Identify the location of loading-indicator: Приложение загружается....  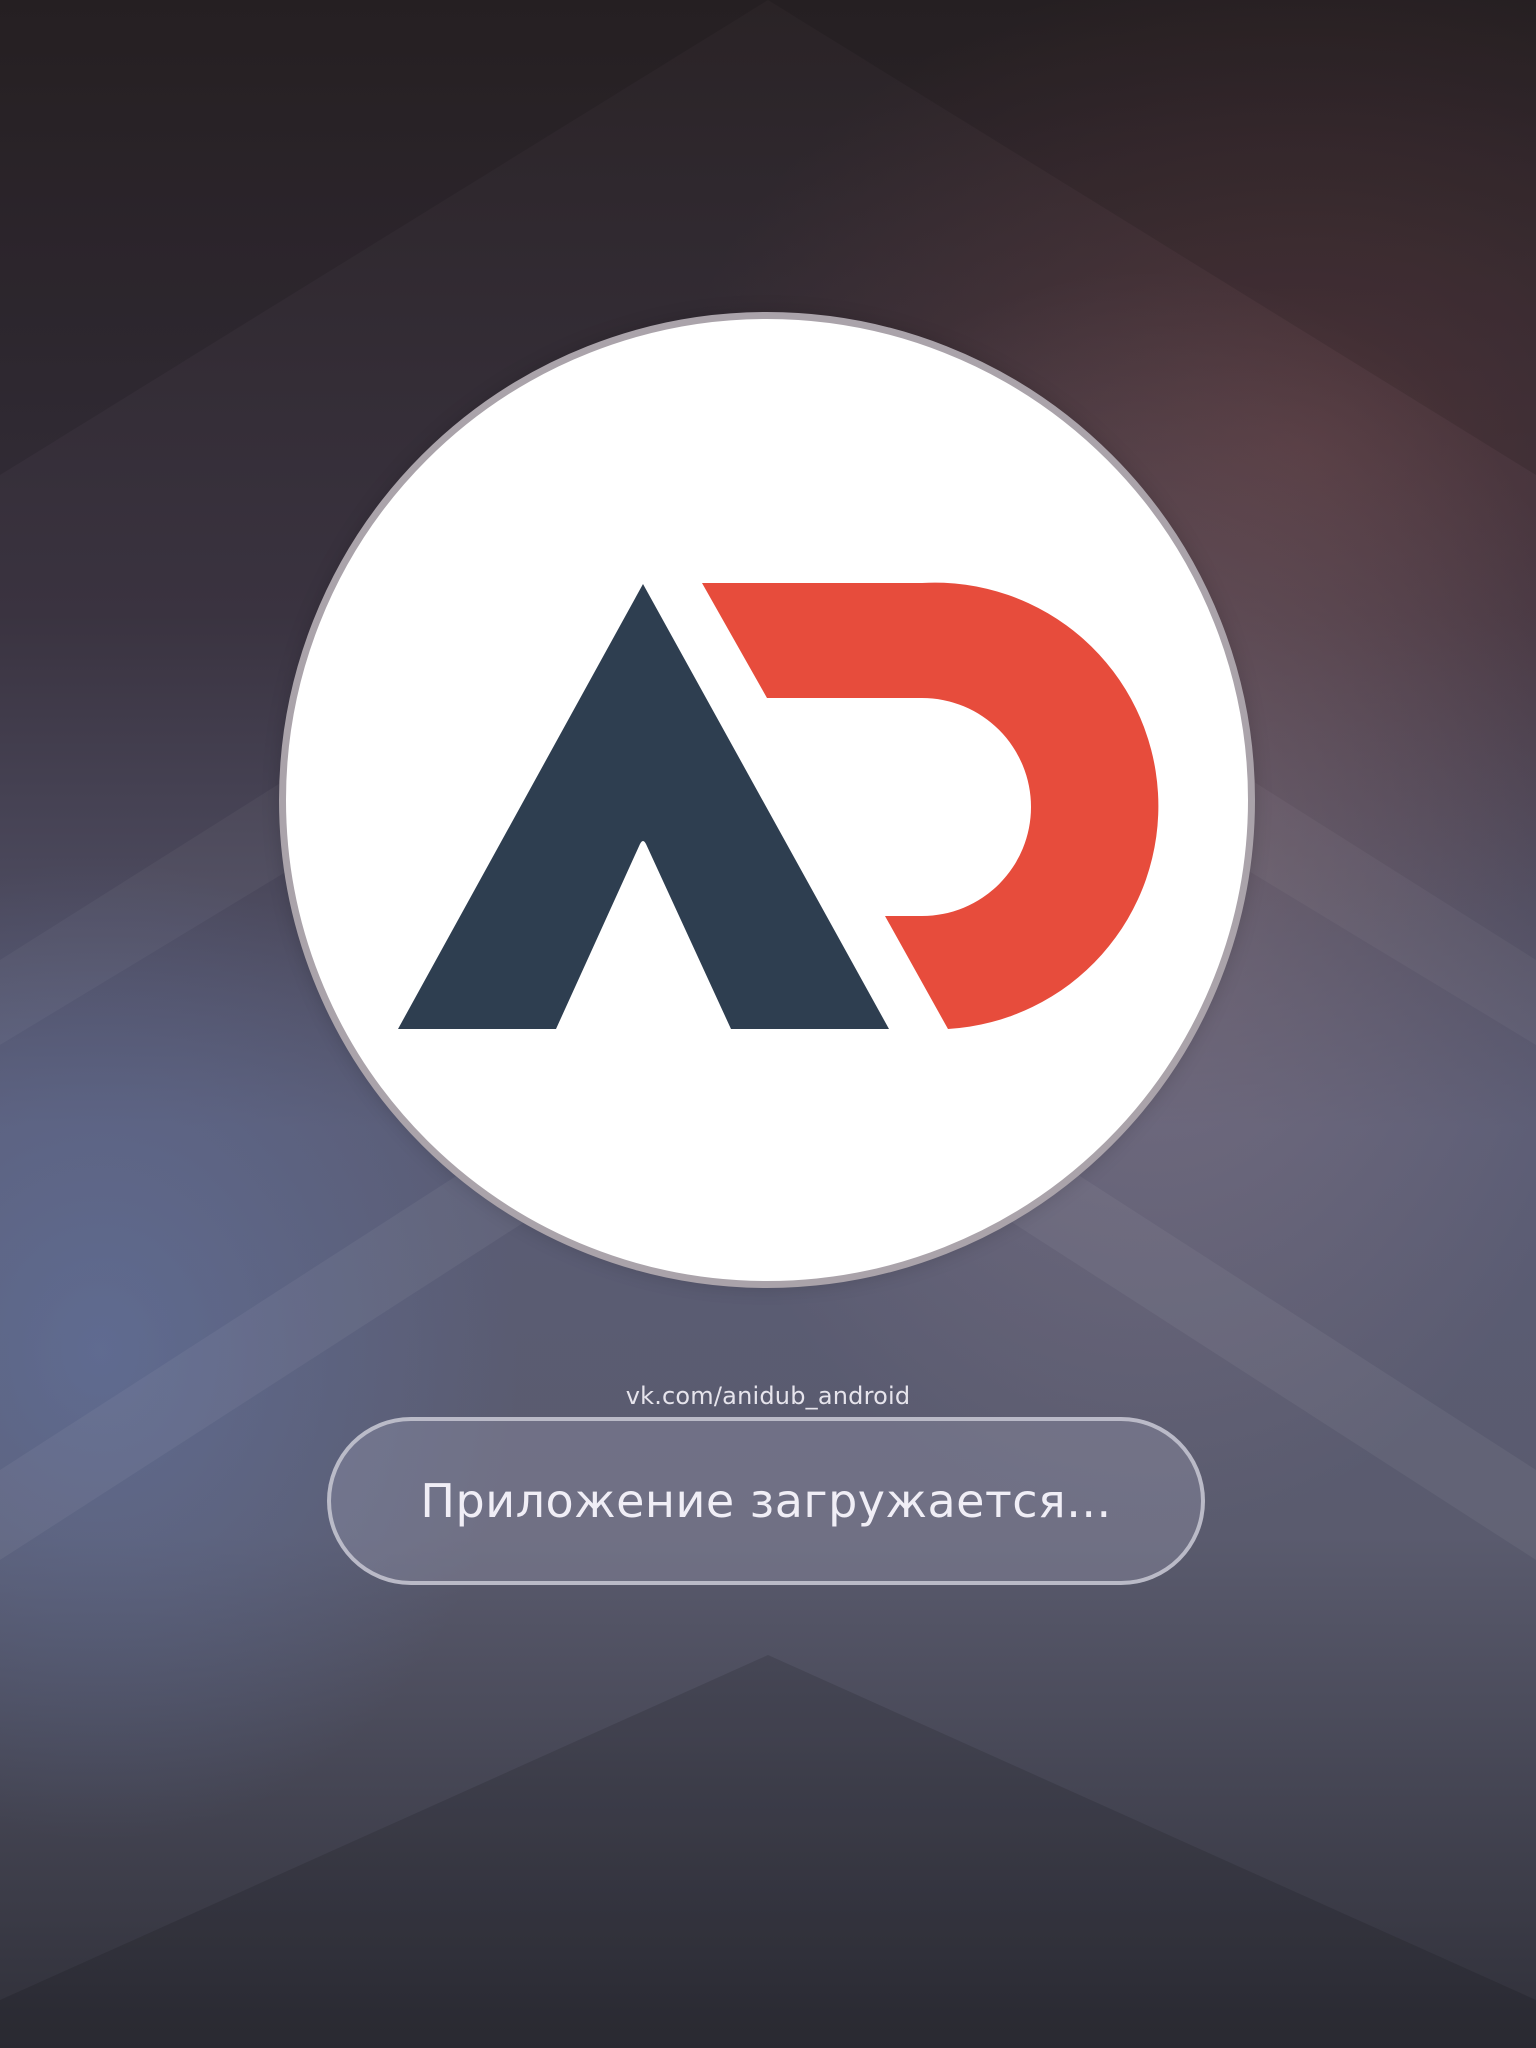
(766, 1501).